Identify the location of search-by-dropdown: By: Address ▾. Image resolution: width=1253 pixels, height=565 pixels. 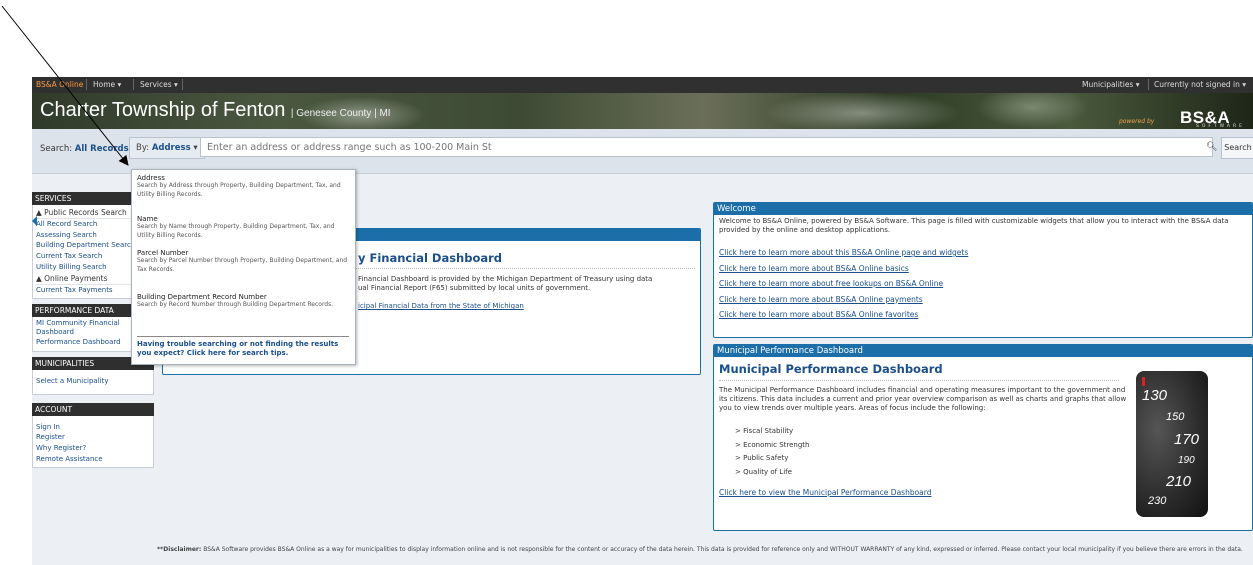
(167, 148).